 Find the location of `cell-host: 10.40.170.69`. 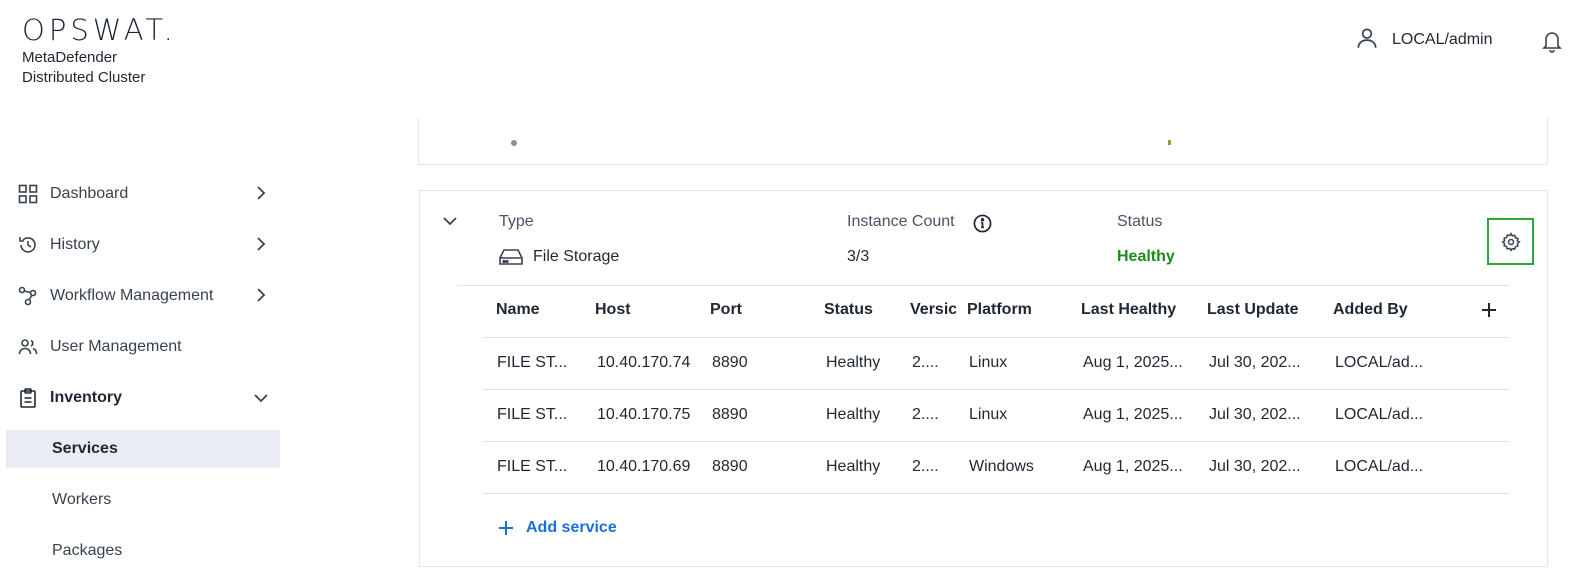

cell-host: 10.40.170.69 is located at coordinates (644, 466).